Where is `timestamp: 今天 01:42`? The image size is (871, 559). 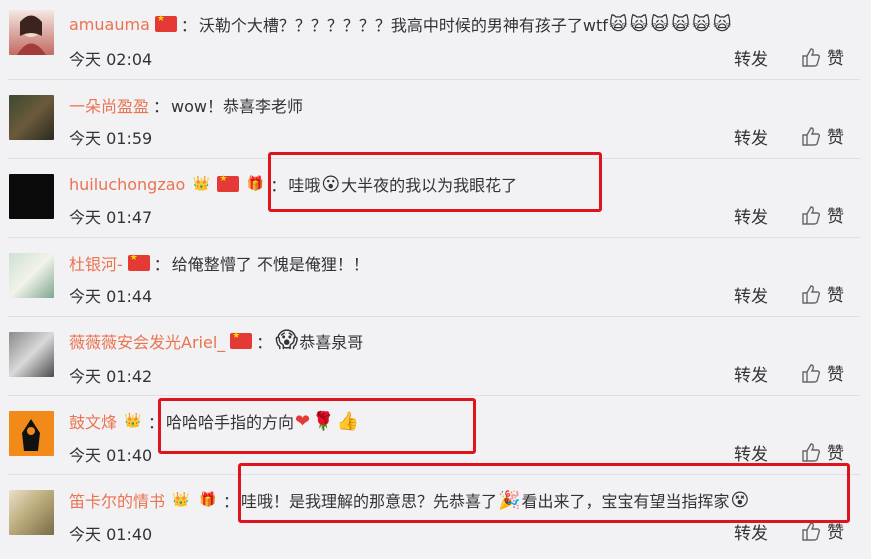
timestamp: 今天 01:42 is located at coordinates (111, 376).